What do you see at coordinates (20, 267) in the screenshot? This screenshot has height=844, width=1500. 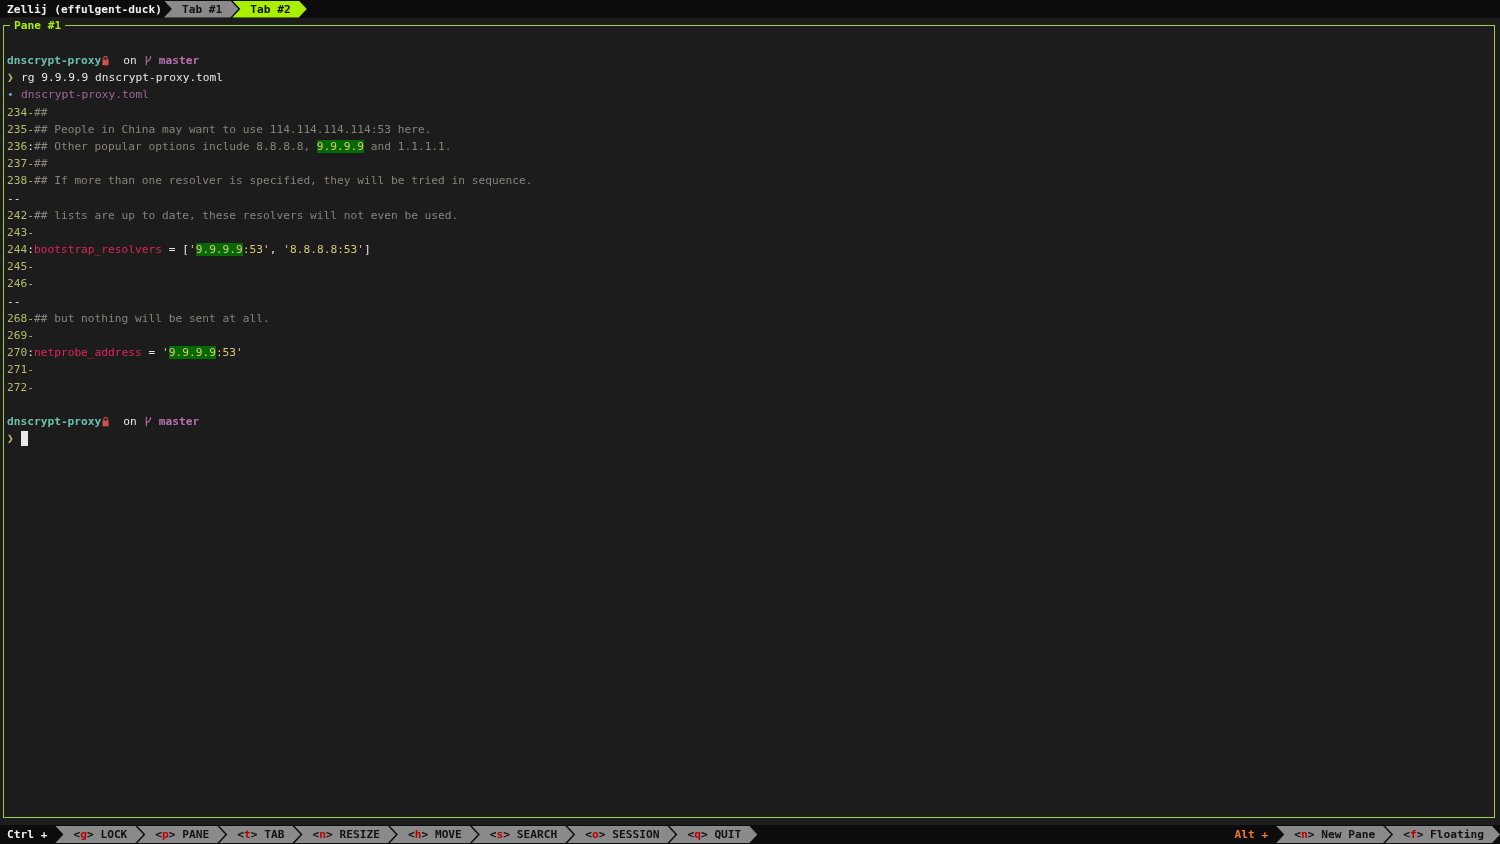 I see `line-number: 245-` at bounding box center [20, 267].